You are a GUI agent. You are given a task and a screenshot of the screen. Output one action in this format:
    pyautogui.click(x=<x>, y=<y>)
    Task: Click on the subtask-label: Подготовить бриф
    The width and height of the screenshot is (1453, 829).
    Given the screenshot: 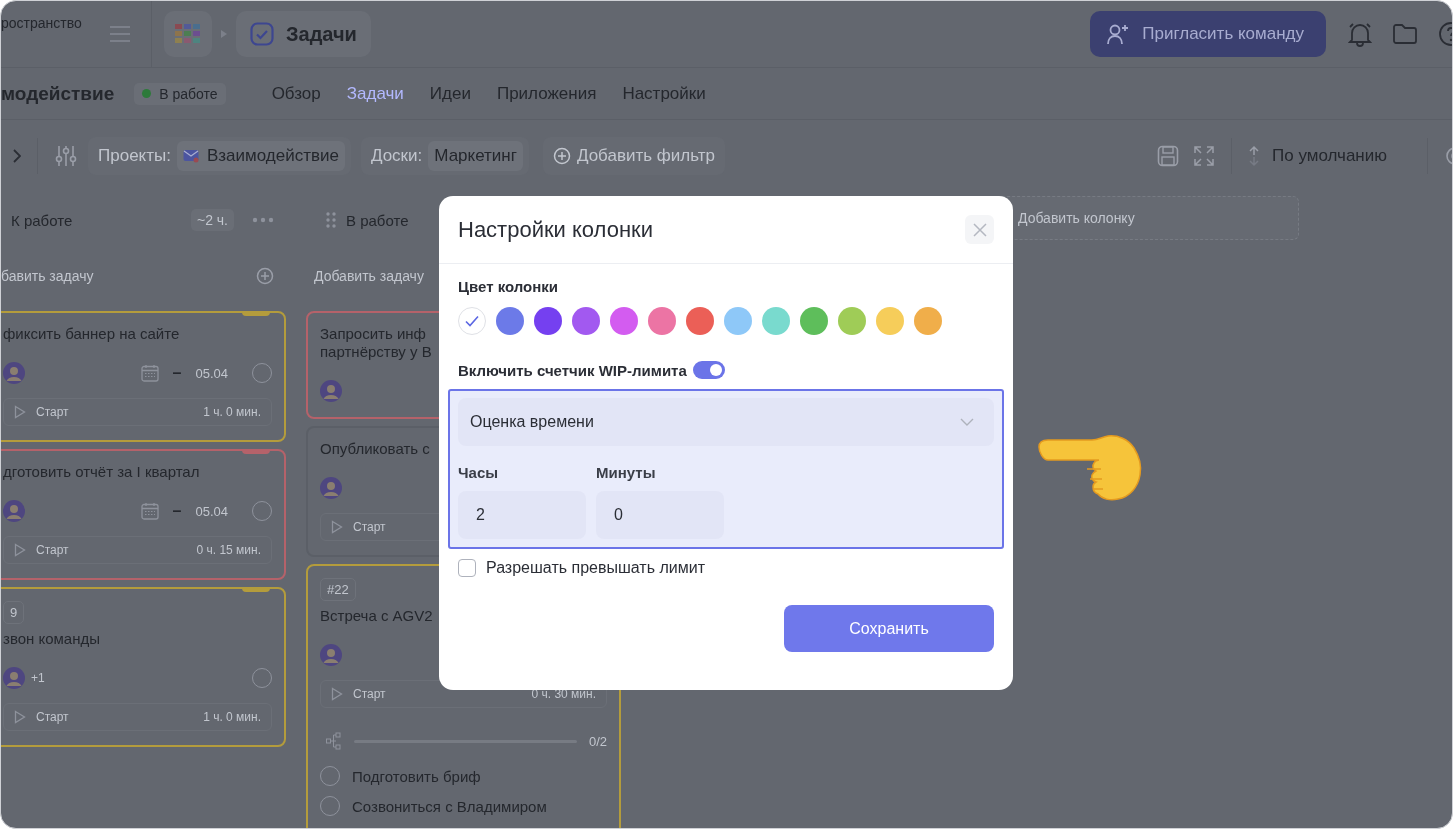 What is the action you would take?
    pyautogui.click(x=416, y=776)
    